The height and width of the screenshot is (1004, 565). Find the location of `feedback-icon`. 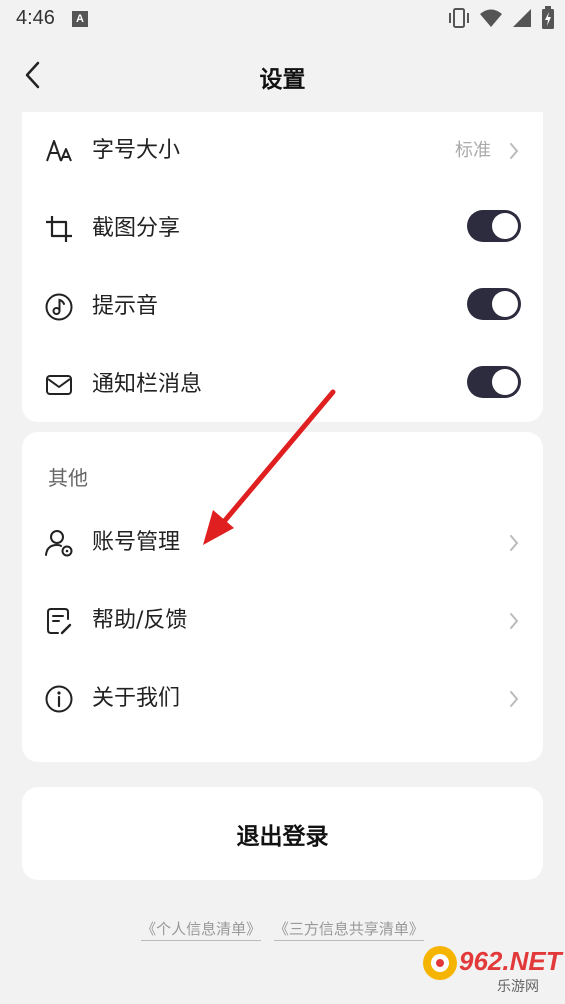

feedback-icon is located at coordinates (59, 621).